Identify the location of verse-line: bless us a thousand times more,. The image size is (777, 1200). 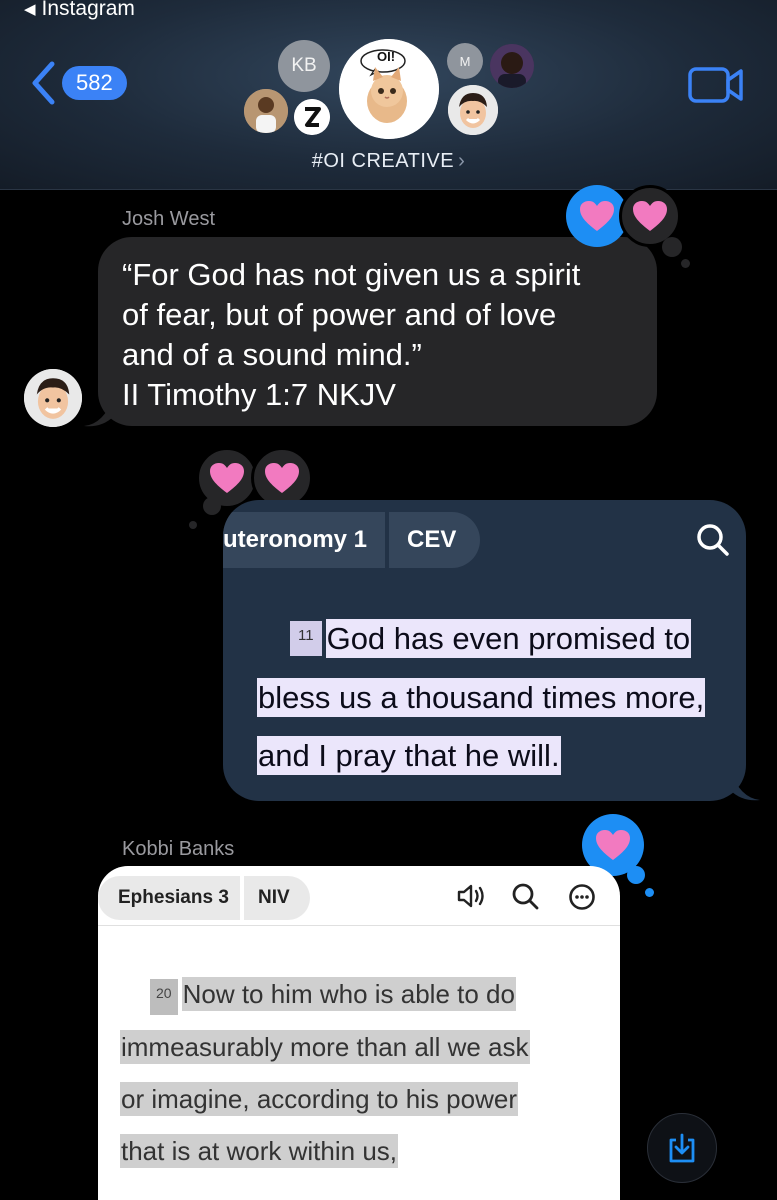
(481, 697).